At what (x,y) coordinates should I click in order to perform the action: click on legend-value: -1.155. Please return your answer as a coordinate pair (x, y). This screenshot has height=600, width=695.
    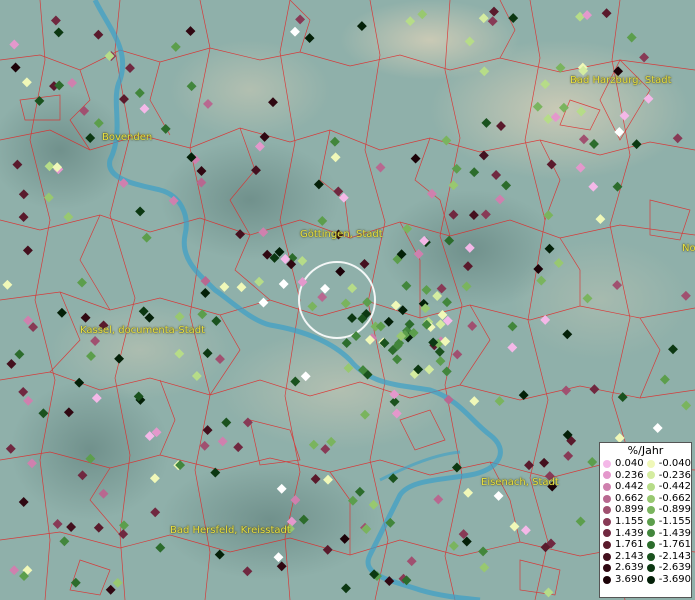
    Looking at the image, I should click on (674, 521).